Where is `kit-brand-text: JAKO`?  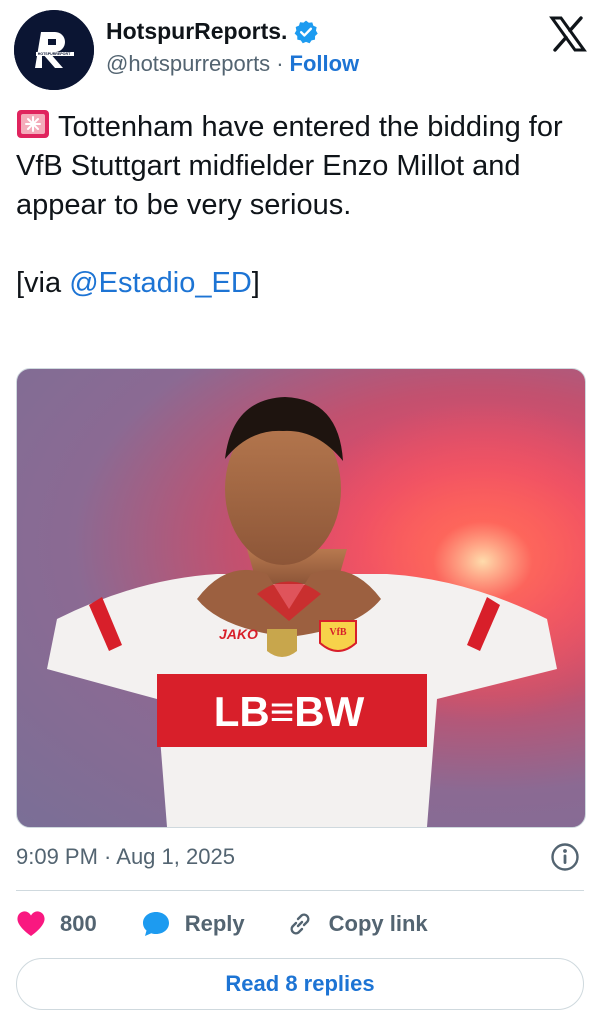 kit-brand-text: JAKO is located at coordinates (238, 634).